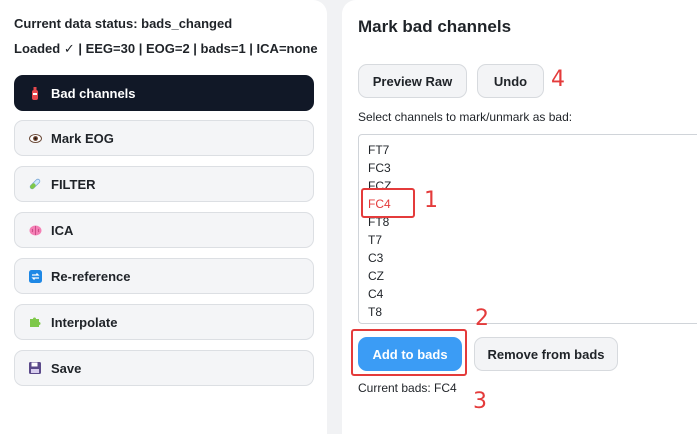  I want to click on channel-option-t7: T7, so click(375, 240).